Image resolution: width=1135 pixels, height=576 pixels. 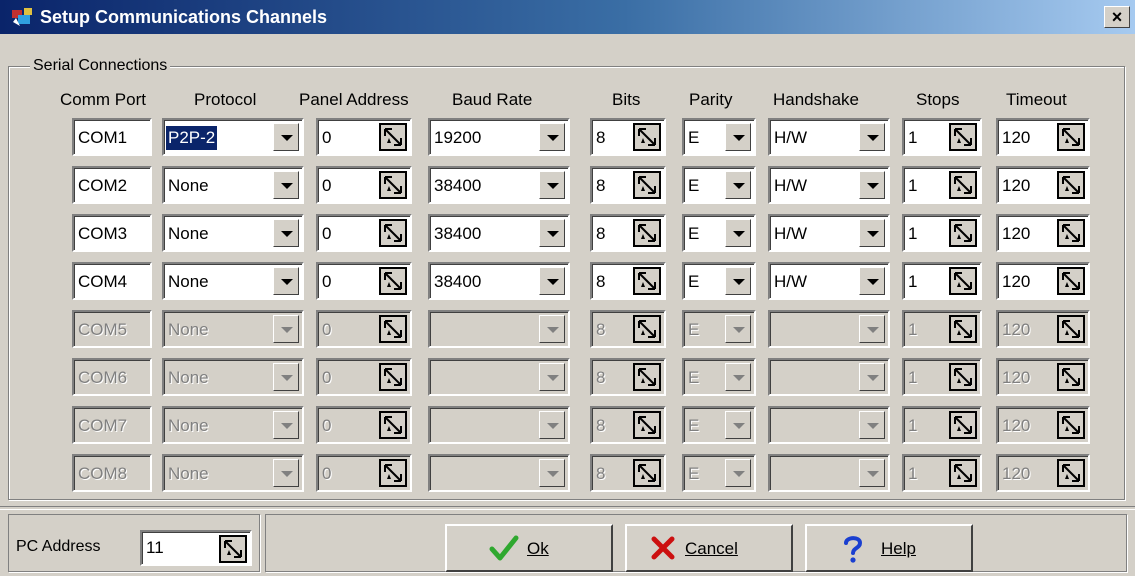 What do you see at coordinates (112, 281) in the screenshot?
I see `comm-port-field: COM4` at bounding box center [112, 281].